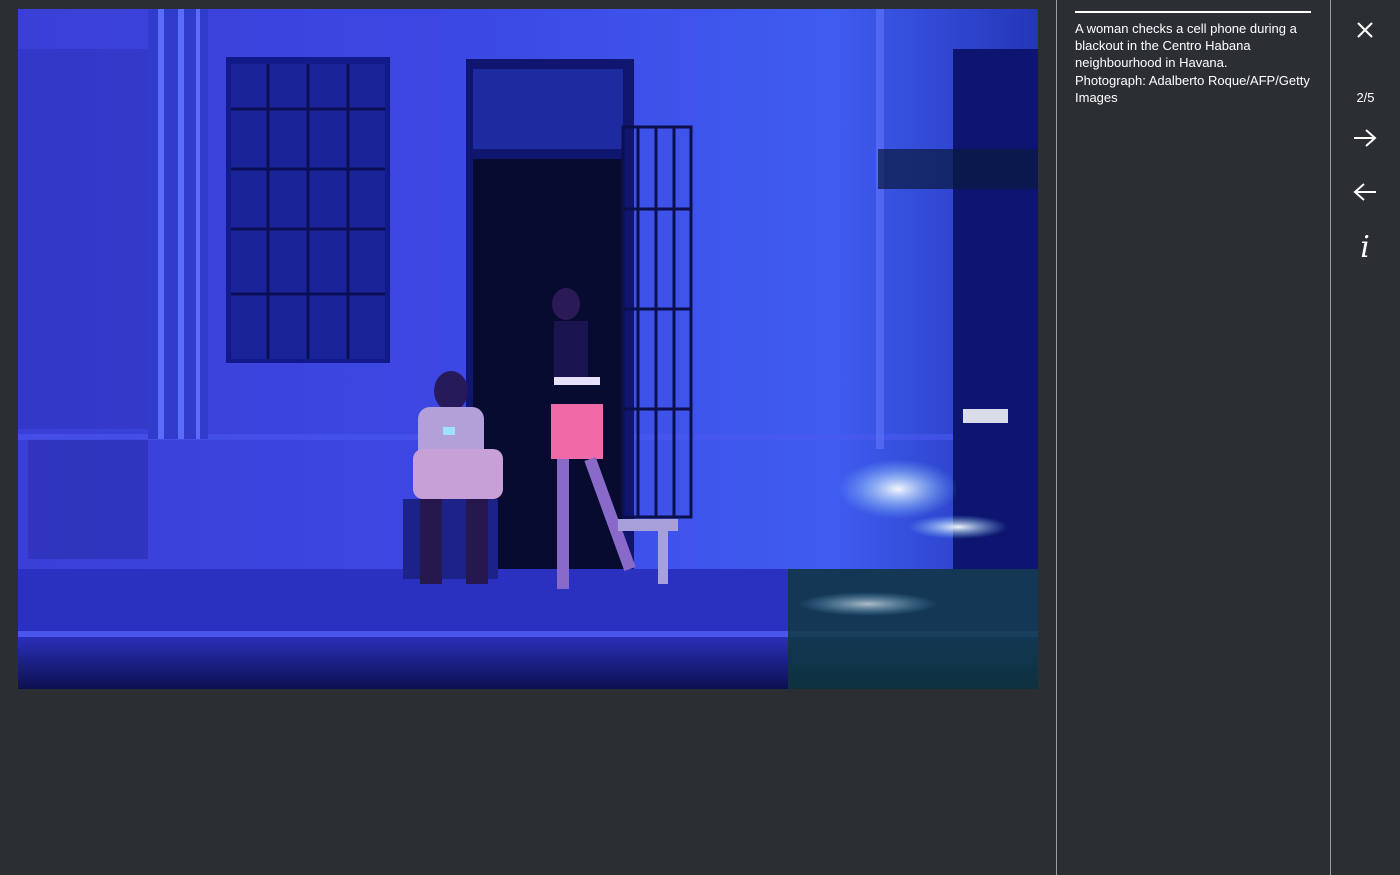 The width and height of the screenshot is (1400, 875). I want to click on caption-rule, so click(1193, 12).